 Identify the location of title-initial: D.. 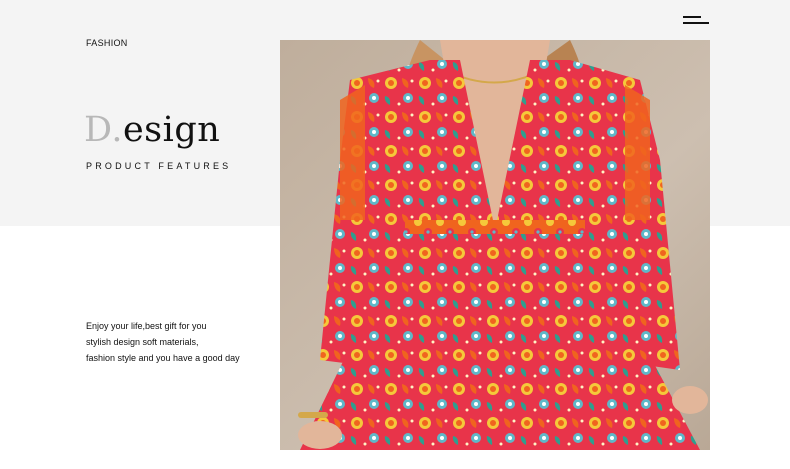
(103, 130).